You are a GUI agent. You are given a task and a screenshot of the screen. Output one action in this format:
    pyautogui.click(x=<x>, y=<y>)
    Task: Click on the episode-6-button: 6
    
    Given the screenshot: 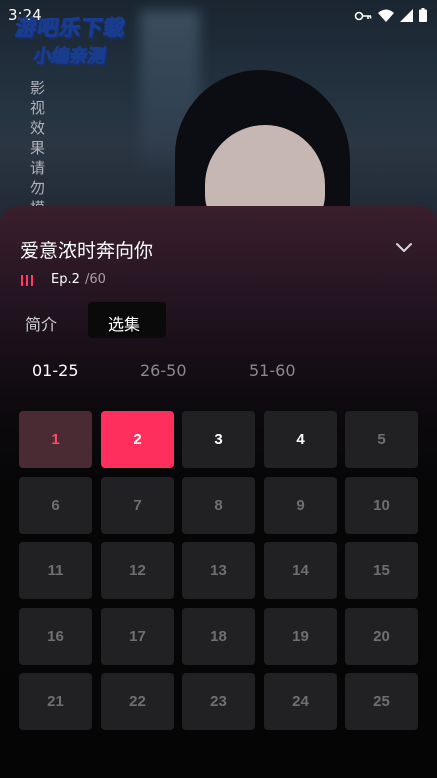 What is the action you would take?
    pyautogui.click(x=55, y=505)
    